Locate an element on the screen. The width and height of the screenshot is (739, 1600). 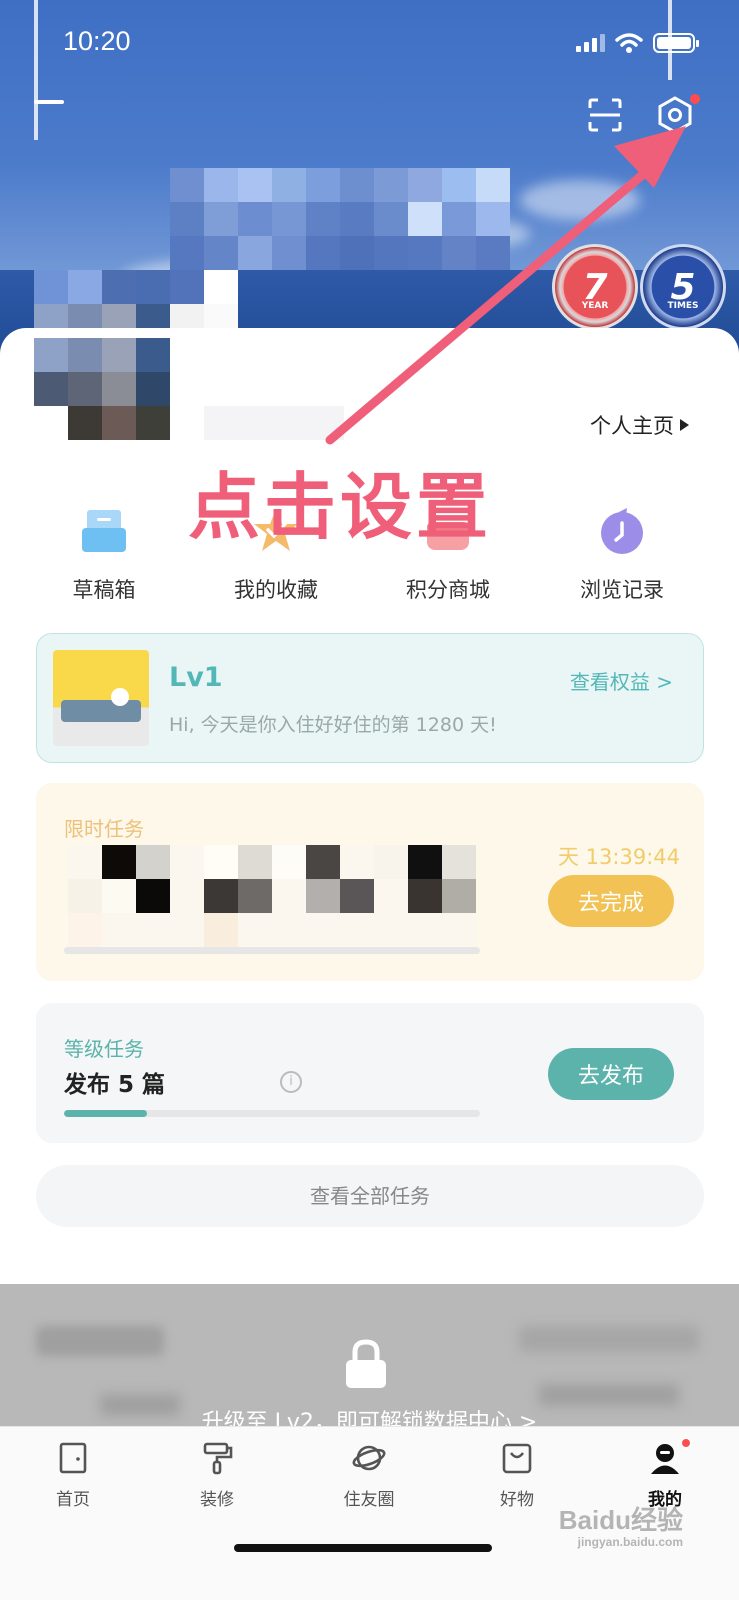
complete-task-button: 去完成 is located at coordinates (611, 901).